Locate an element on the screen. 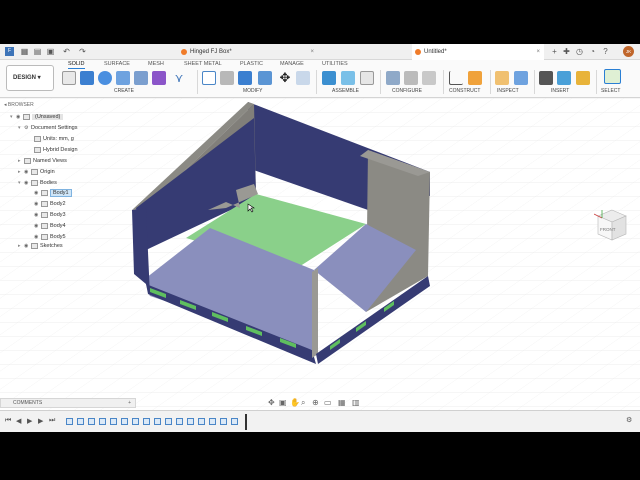 The width and height of the screenshot is (640, 480). comments-panel: COMMENTS + is located at coordinates (68, 403).